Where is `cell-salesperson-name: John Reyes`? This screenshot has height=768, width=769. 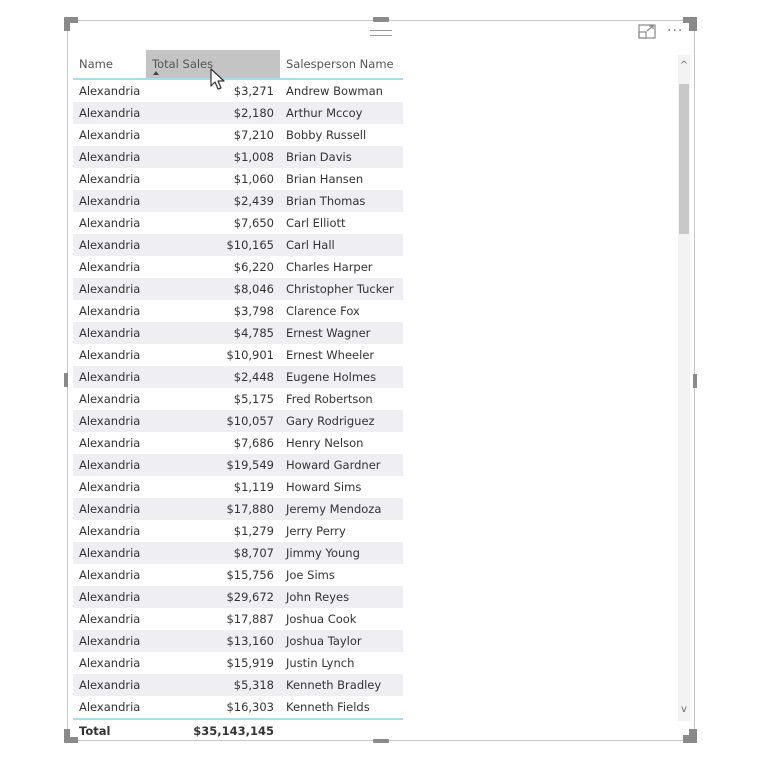 cell-salesperson-name: John Reyes is located at coordinates (318, 597).